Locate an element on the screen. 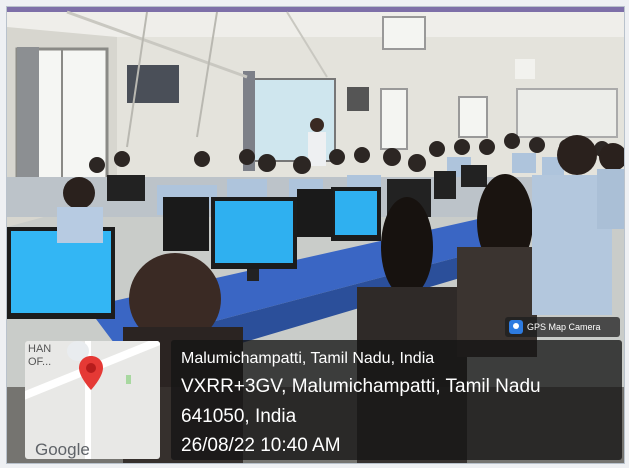  address-line-2: VXRR+3GV, Malumichampatti, Tamil Nadu is located at coordinates (361, 386).